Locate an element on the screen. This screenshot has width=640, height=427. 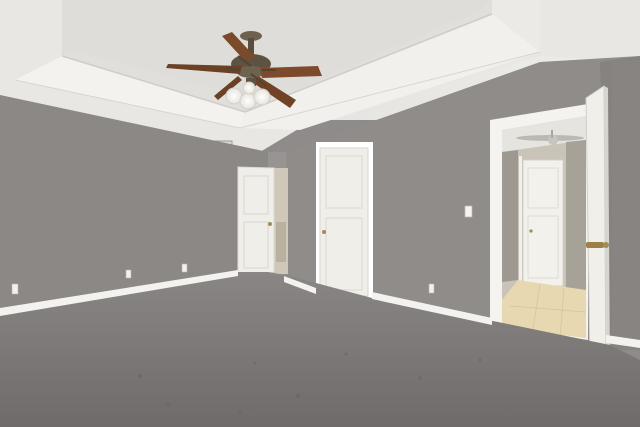
bedroom-door is located at coordinates (256, 221).